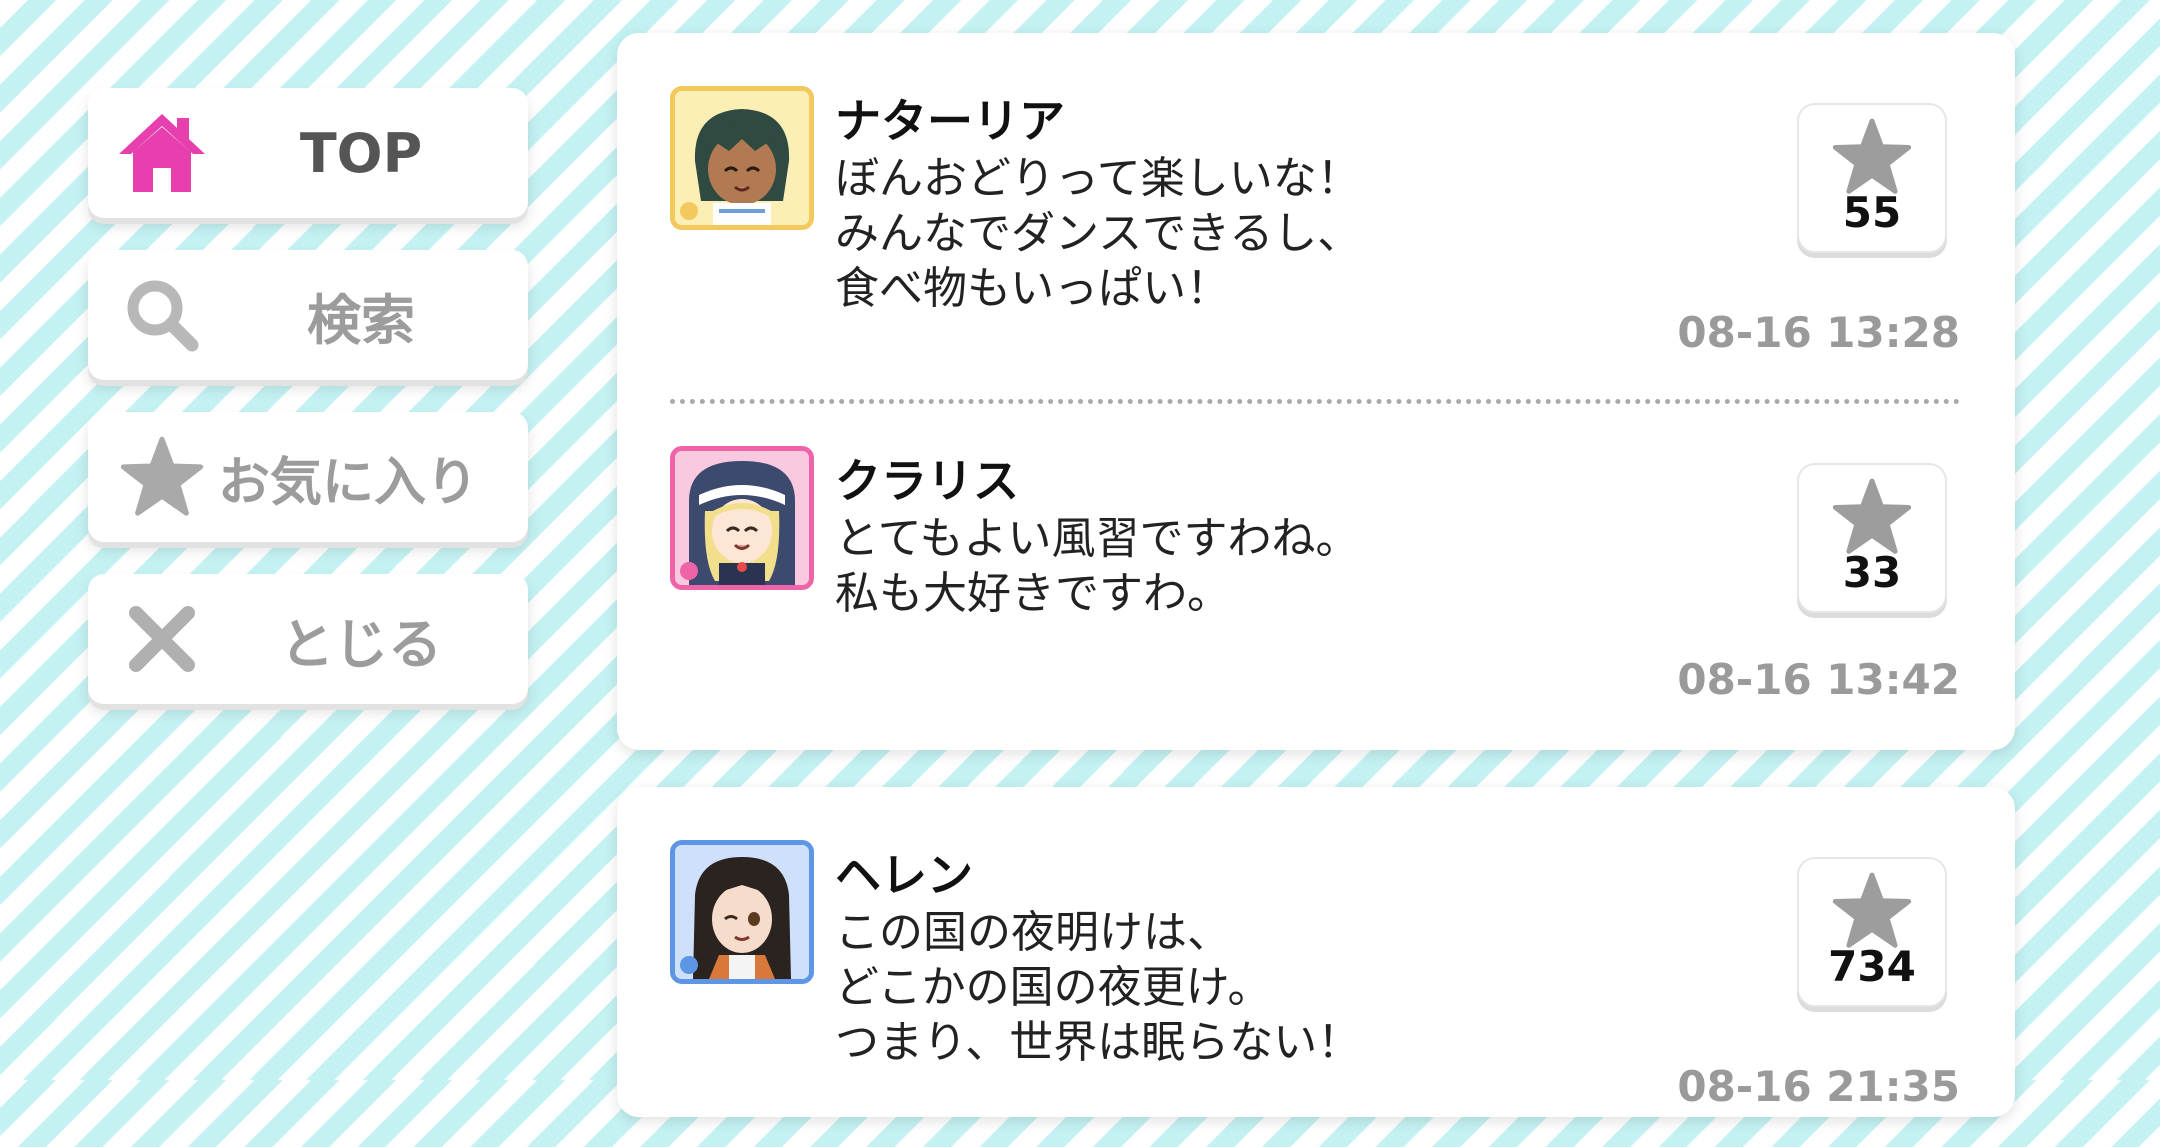  I want to click on close-button: とじる, so click(308, 639).